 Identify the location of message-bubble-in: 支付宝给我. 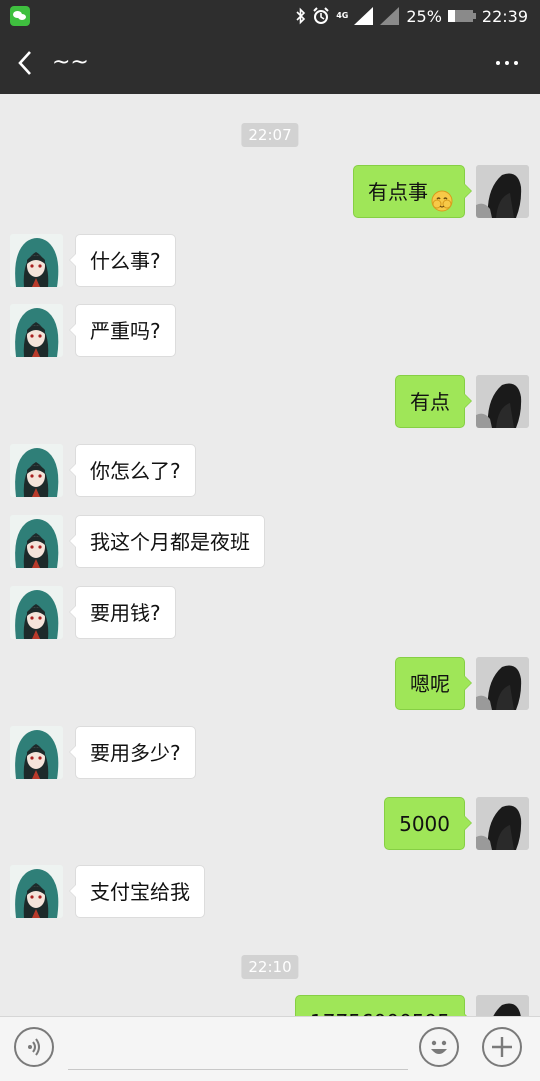
(137, 891).